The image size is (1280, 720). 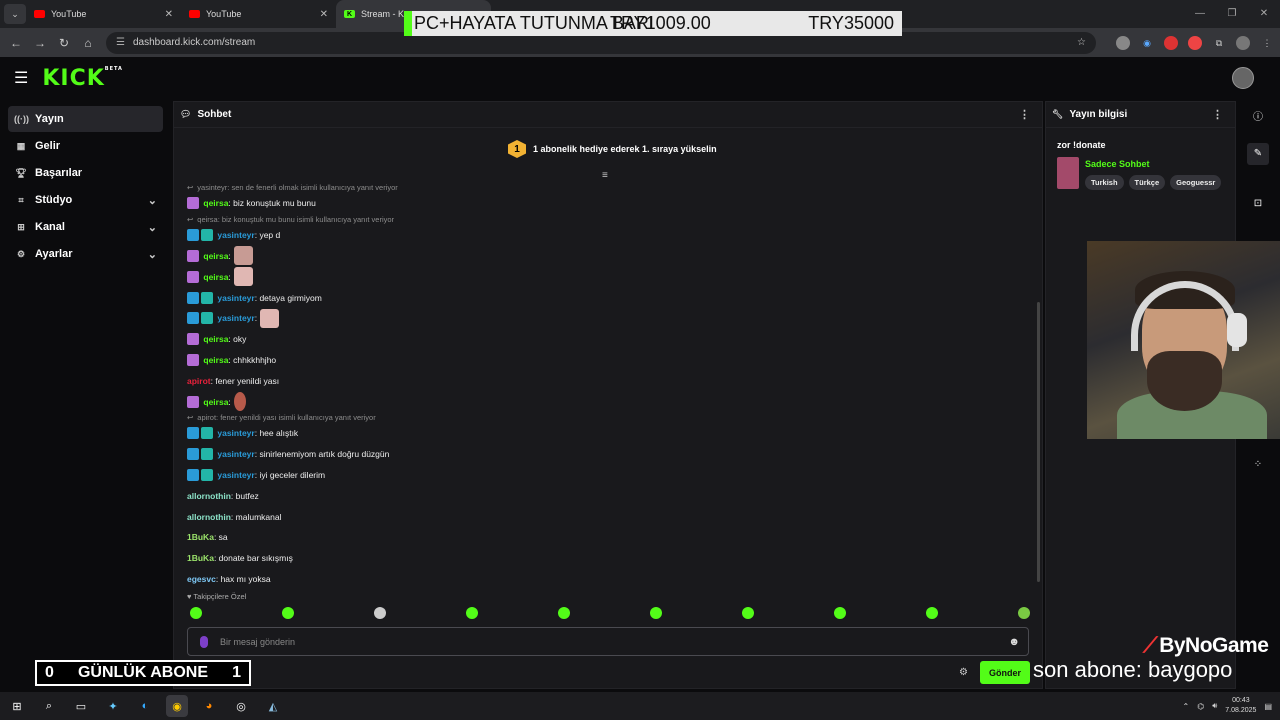 What do you see at coordinates (1014, 642) in the screenshot?
I see `emoji-picker-icon: ☻` at bounding box center [1014, 642].